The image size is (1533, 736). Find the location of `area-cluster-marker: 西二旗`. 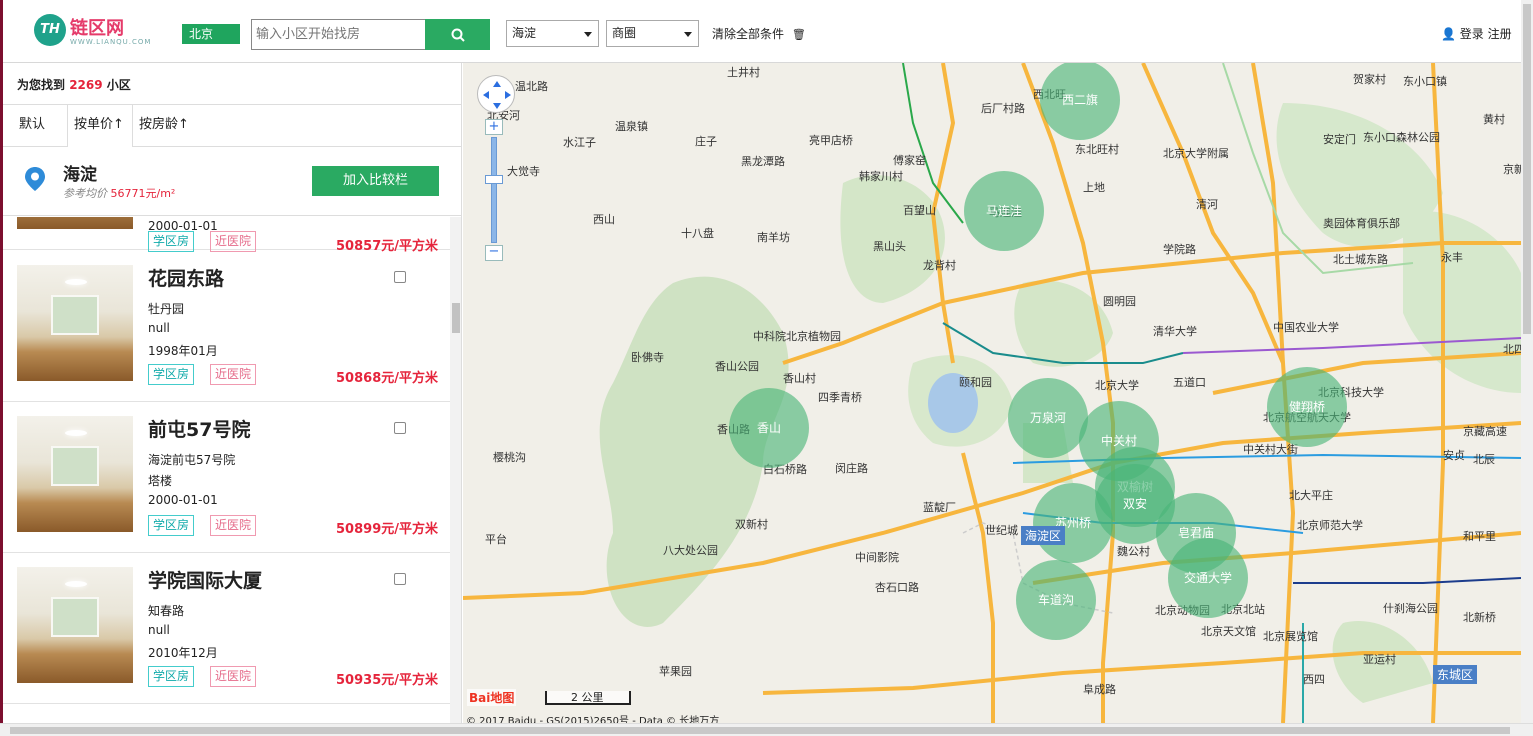

area-cluster-marker: 西二旗 is located at coordinates (1080, 101).